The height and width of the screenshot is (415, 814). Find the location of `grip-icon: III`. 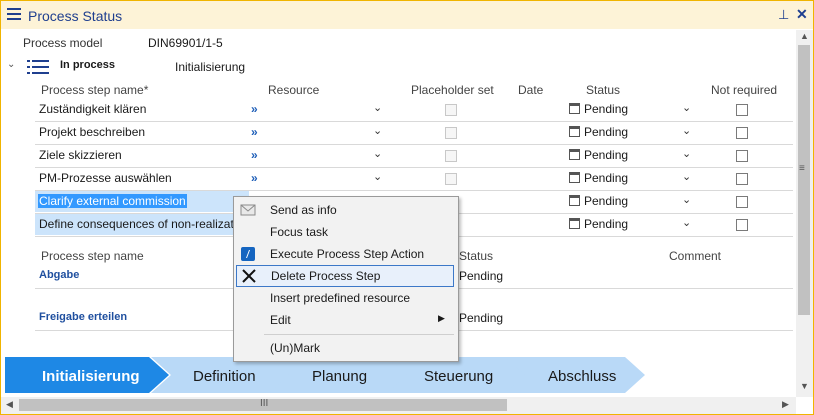

grip-icon: III is located at coordinates (264, 403).